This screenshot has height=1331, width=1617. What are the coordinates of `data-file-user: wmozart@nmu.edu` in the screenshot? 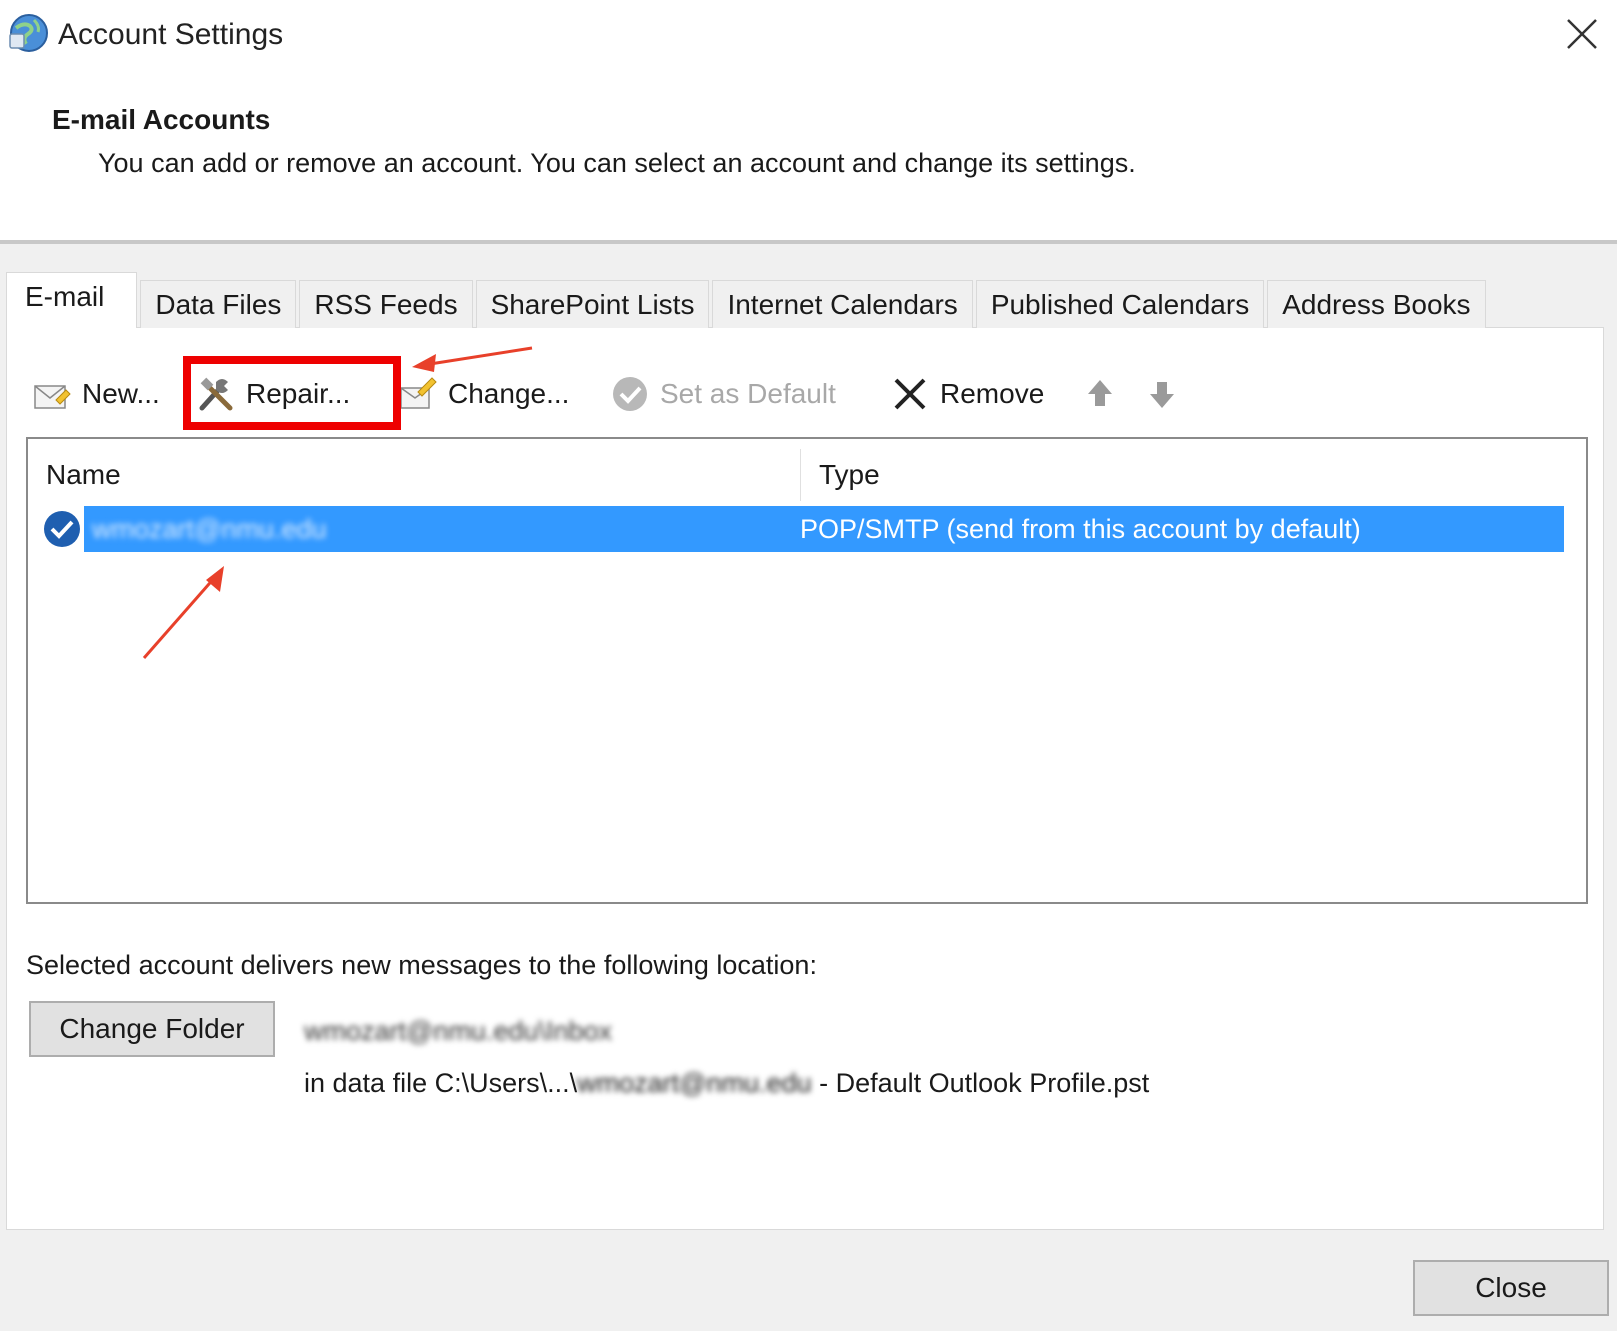 It's located at (694, 1083).